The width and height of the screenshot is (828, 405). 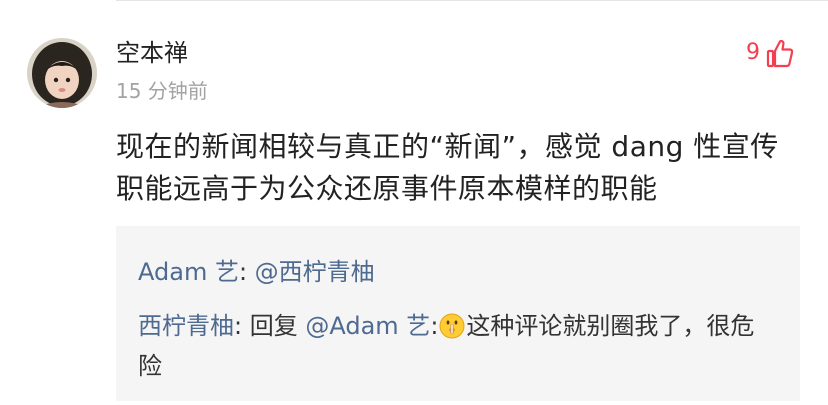 What do you see at coordinates (458, 272) in the screenshot?
I see `reply-item: Adam 艺: @西柠青柚` at bounding box center [458, 272].